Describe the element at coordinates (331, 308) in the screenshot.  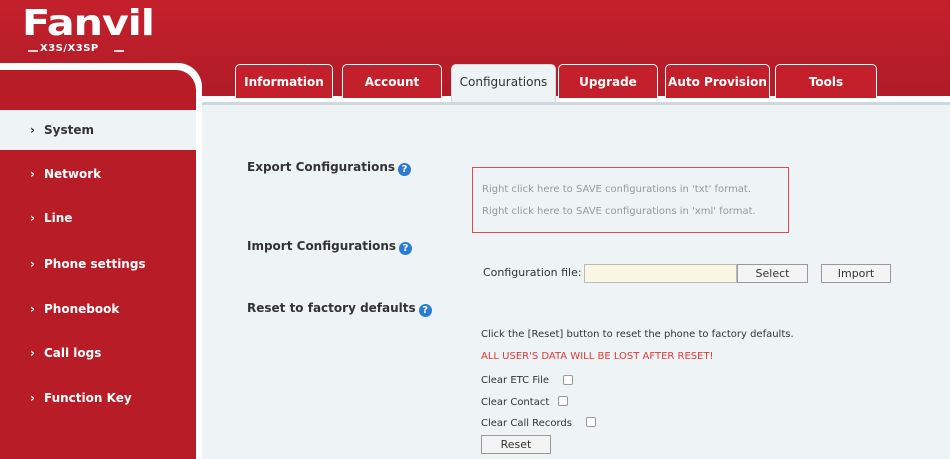
I see `reset-title-text: Reset to factory defaults` at that location.